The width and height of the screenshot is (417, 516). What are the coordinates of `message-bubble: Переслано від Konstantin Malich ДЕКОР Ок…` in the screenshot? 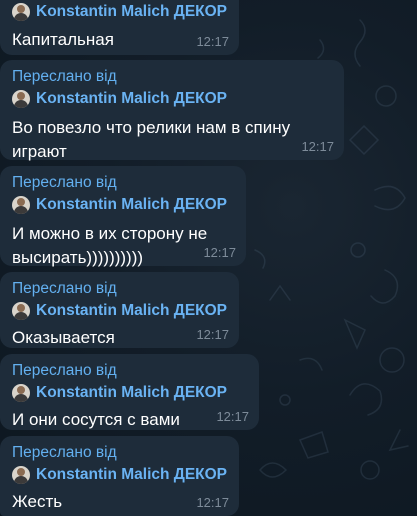 It's located at (119, 310).